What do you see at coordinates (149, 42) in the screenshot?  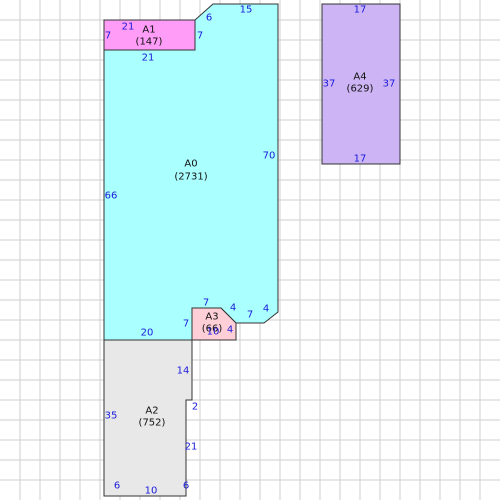 I see `room-a1-area: (147)` at bounding box center [149, 42].